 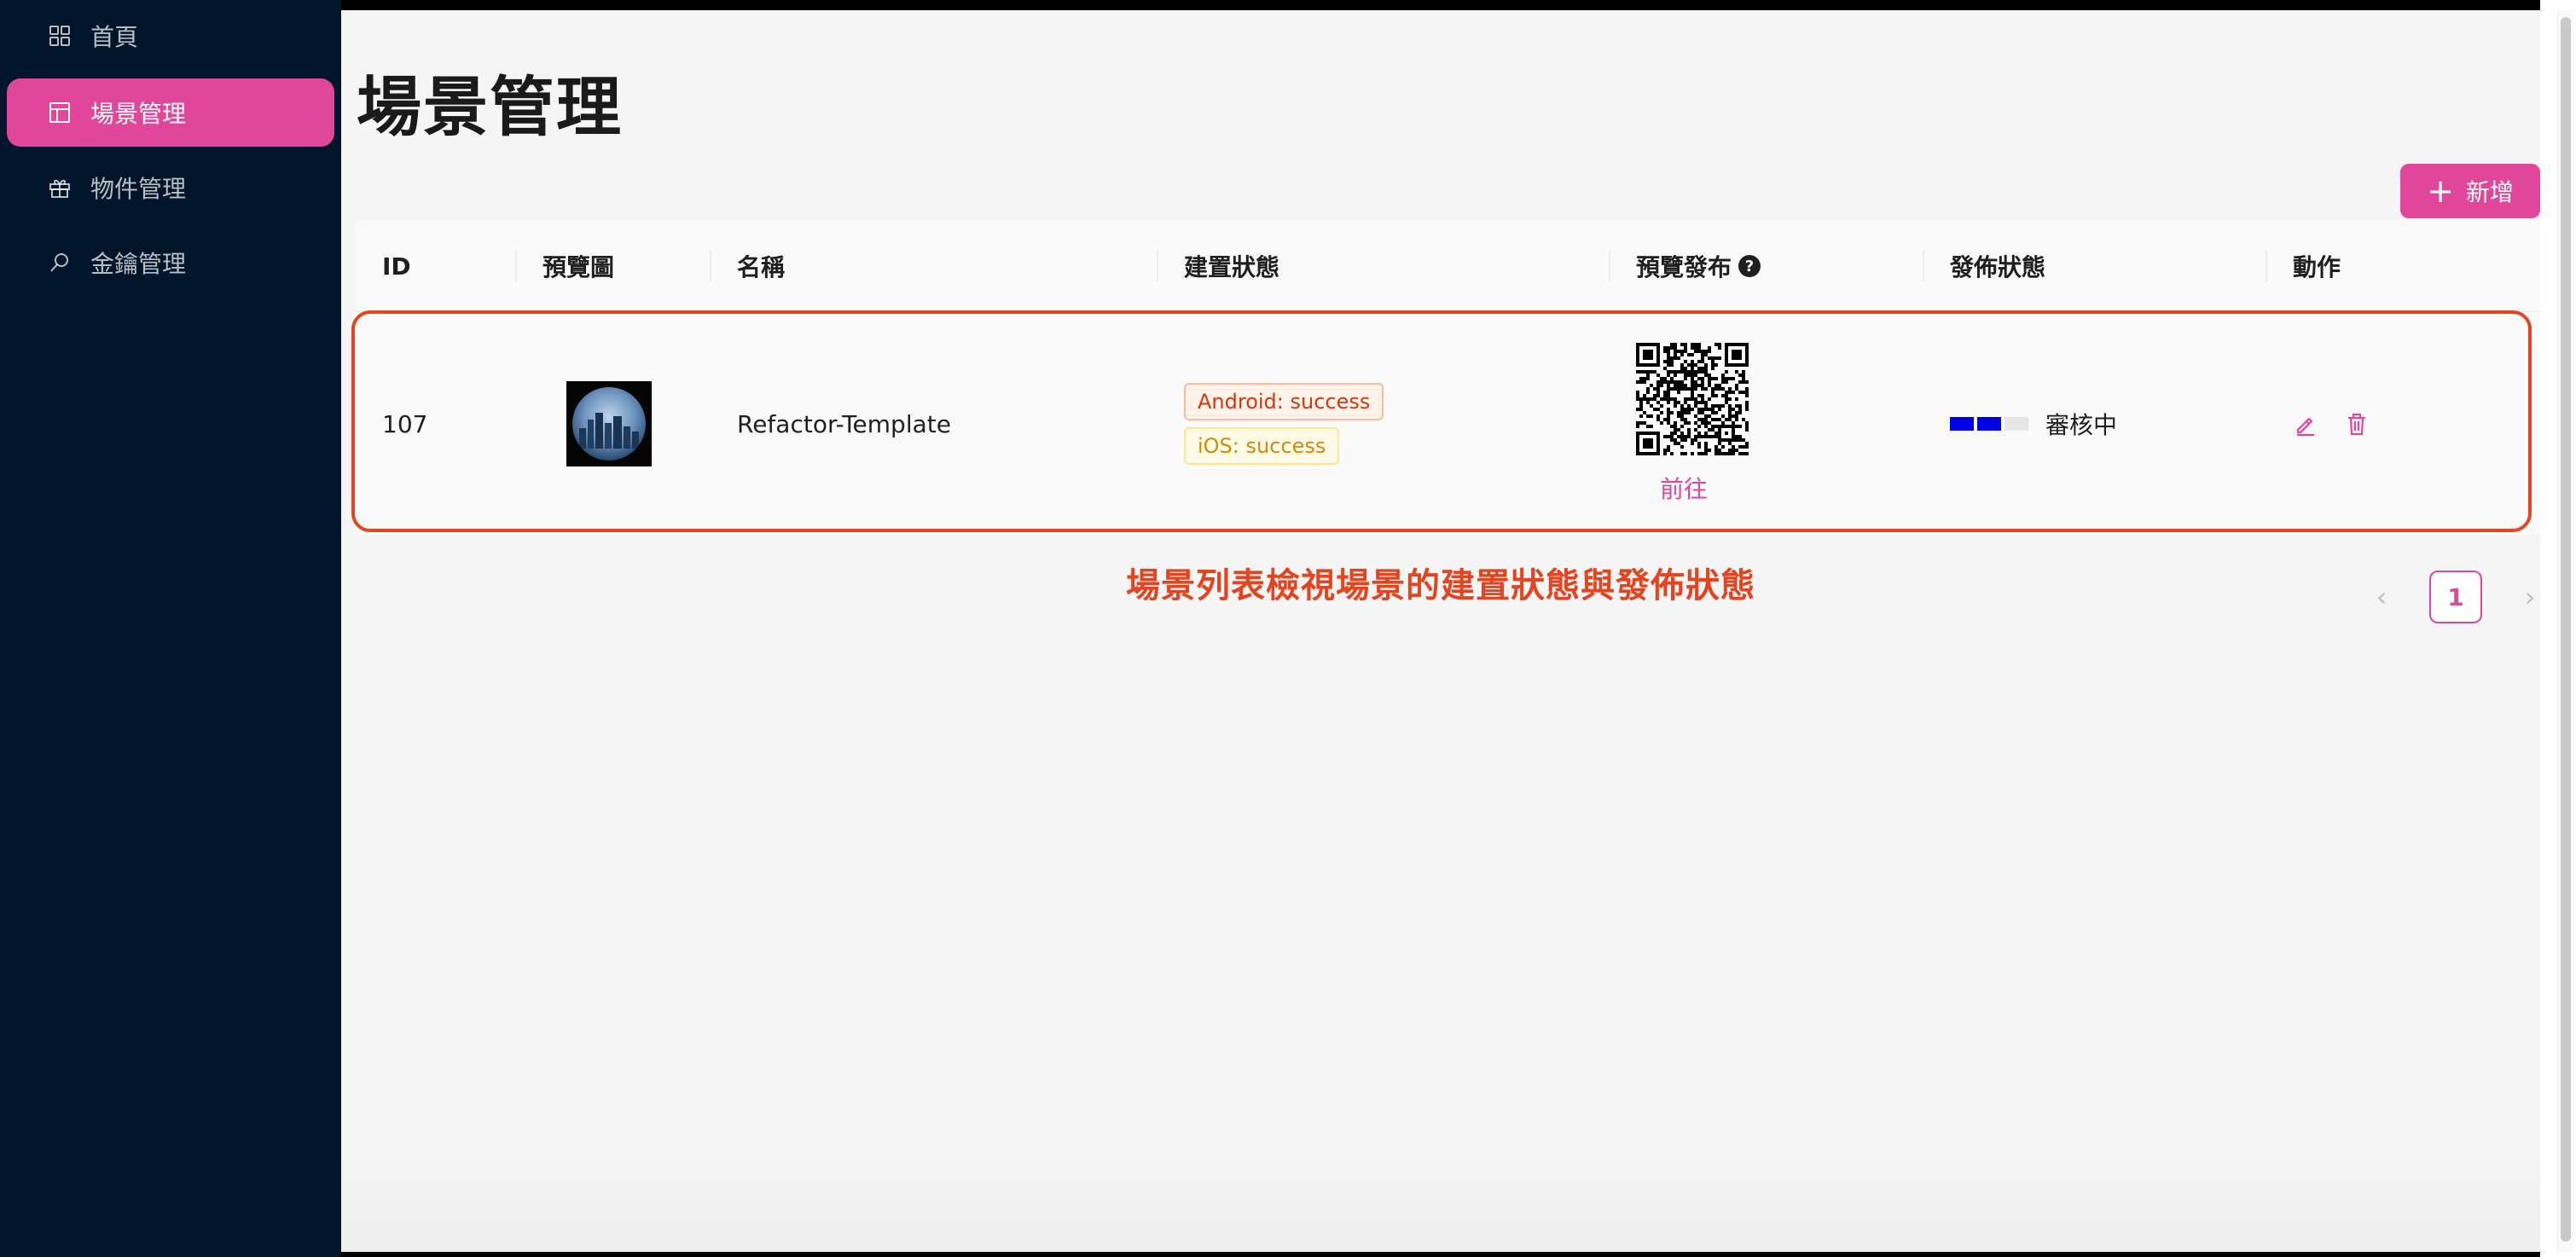 What do you see at coordinates (1262, 446) in the screenshot?
I see `build-tag-ios: iOS: success` at bounding box center [1262, 446].